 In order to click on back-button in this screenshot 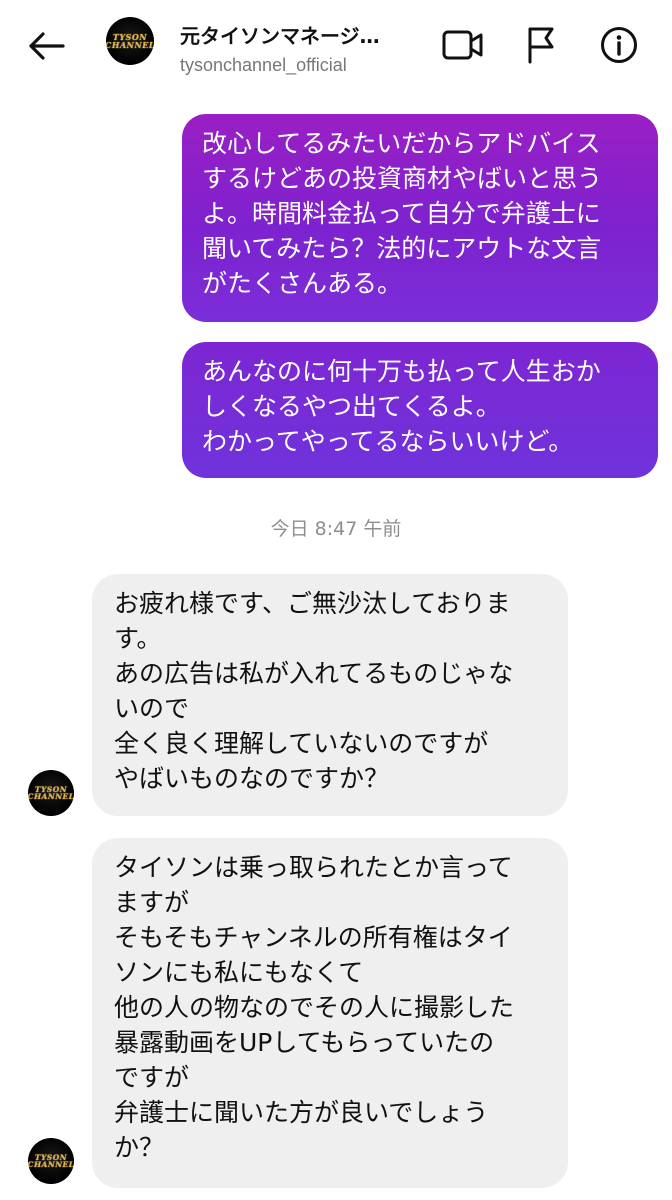, I will do `click(46, 46)`.